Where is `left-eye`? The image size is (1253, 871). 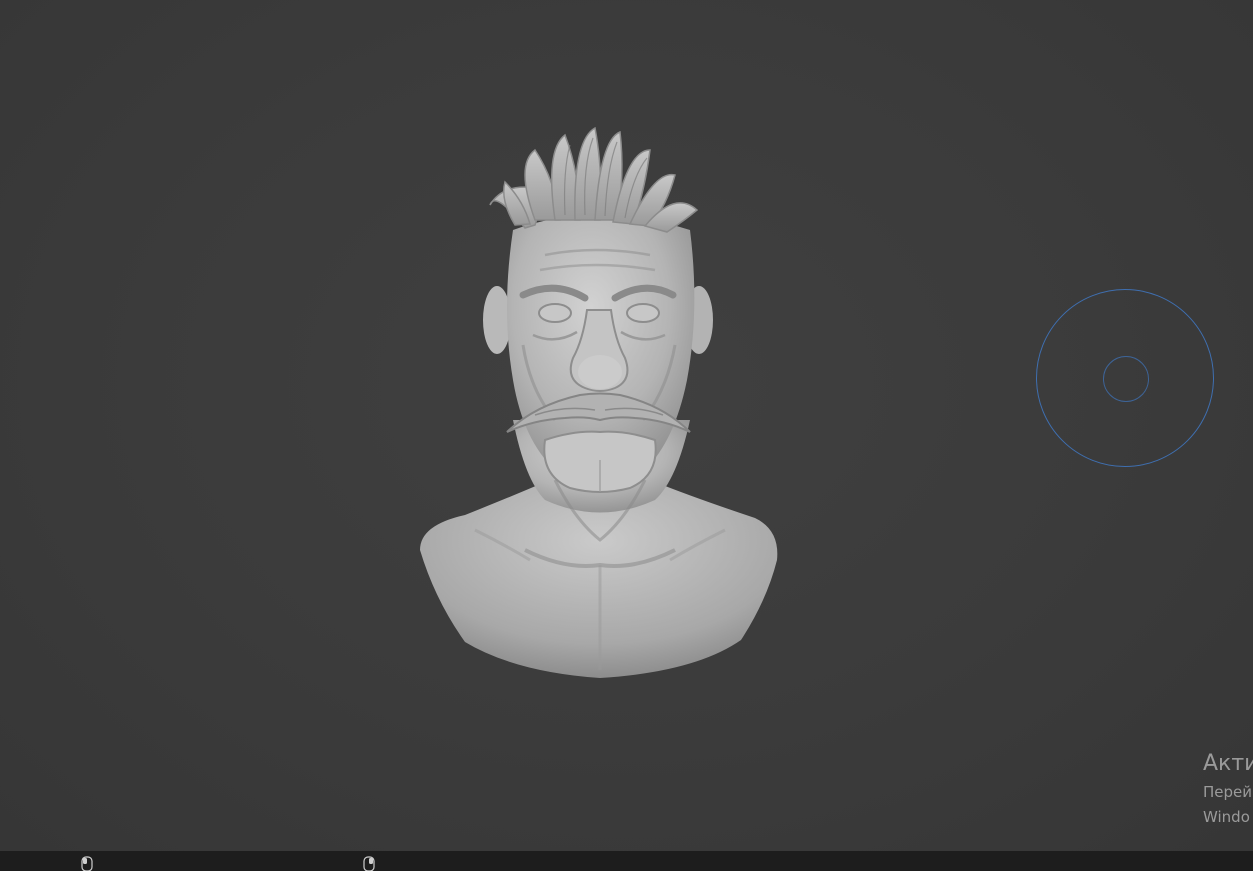
left-eye is located at coordinates (555, 313).